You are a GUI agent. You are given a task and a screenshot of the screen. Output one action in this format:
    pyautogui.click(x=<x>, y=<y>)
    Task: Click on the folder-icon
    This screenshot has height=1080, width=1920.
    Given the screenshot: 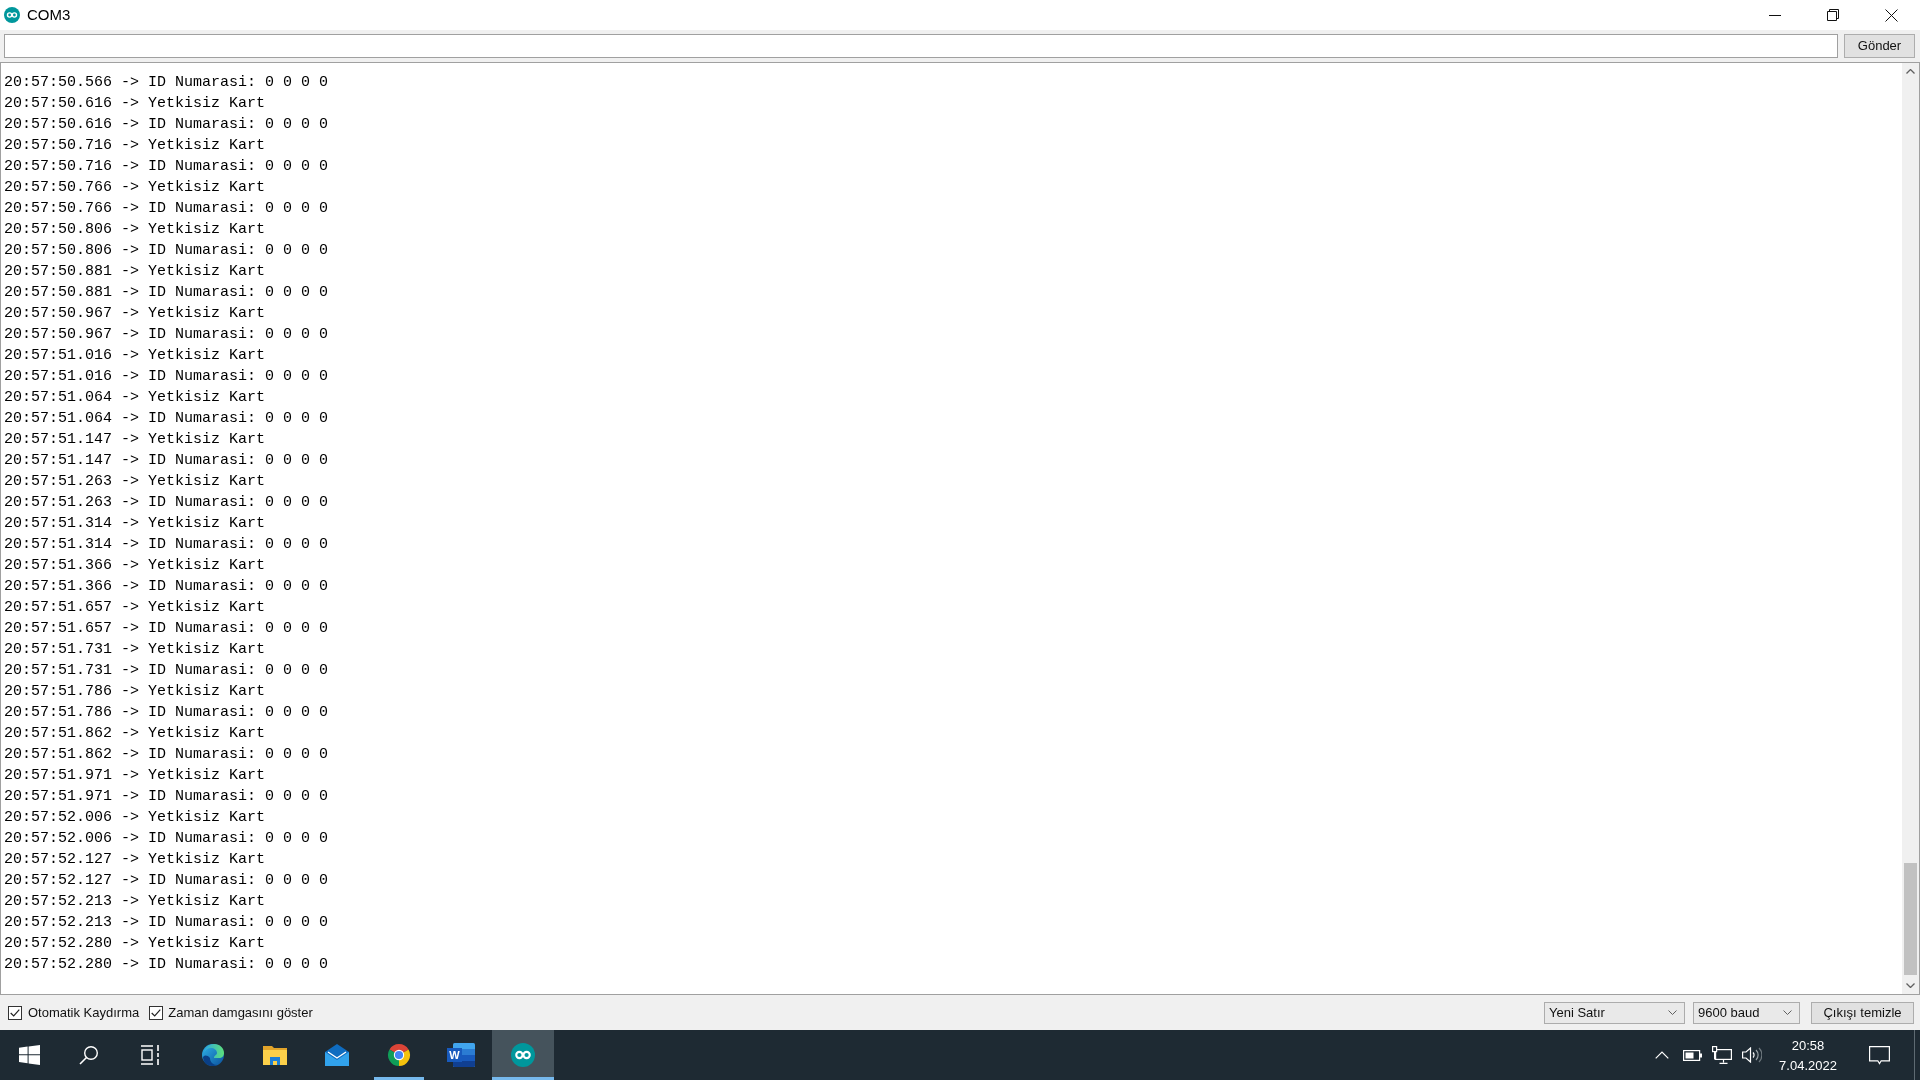 What is the action you would take?
    pyautogui.click(x=275, y=1055)
    